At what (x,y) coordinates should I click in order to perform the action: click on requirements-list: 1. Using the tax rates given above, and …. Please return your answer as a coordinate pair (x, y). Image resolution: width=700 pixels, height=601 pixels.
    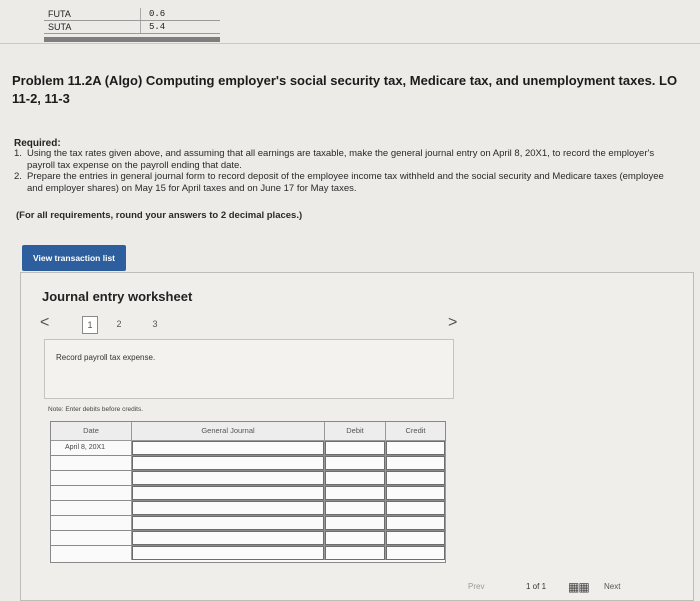
    Looking at the image, I should click on (344, 171).